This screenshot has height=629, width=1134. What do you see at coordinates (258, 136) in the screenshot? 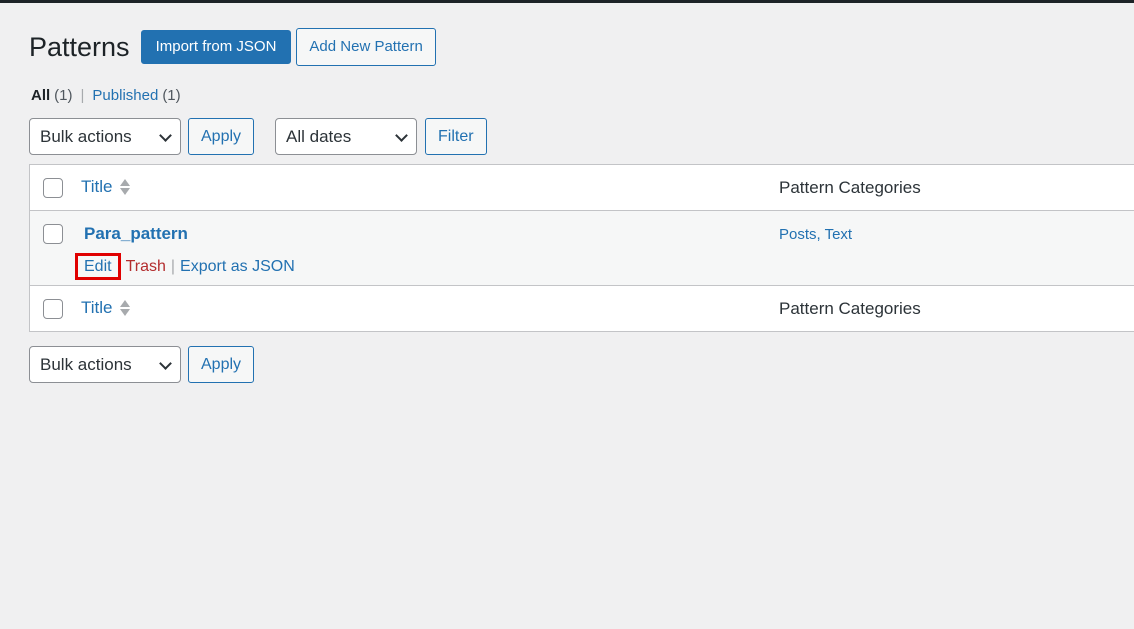
I see `tablenav-top: Bulk actions Apply All dates Filter` at bounding box center [258, 136].